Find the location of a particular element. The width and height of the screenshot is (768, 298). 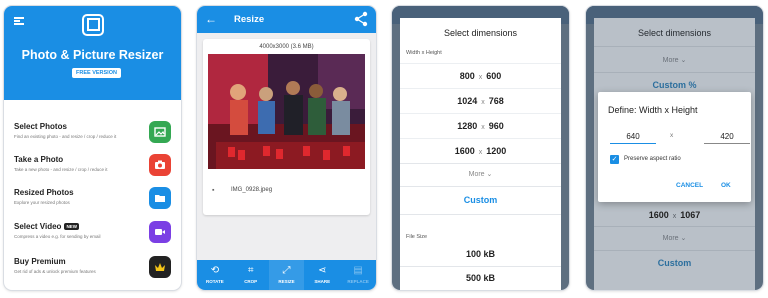

app-title: Photo & Picture Resizer is located at coordinates (92, 55).